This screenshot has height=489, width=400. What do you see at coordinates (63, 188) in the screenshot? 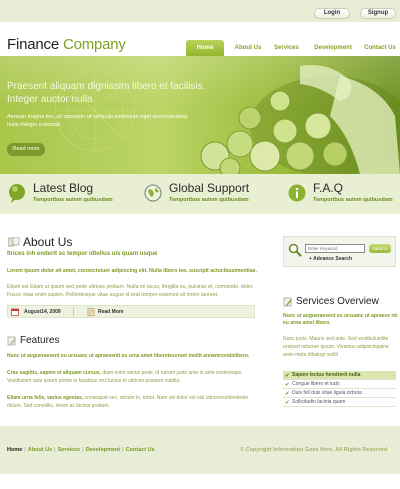
I see `strip-title: Latest Blog` at bounding box center [63, 188].